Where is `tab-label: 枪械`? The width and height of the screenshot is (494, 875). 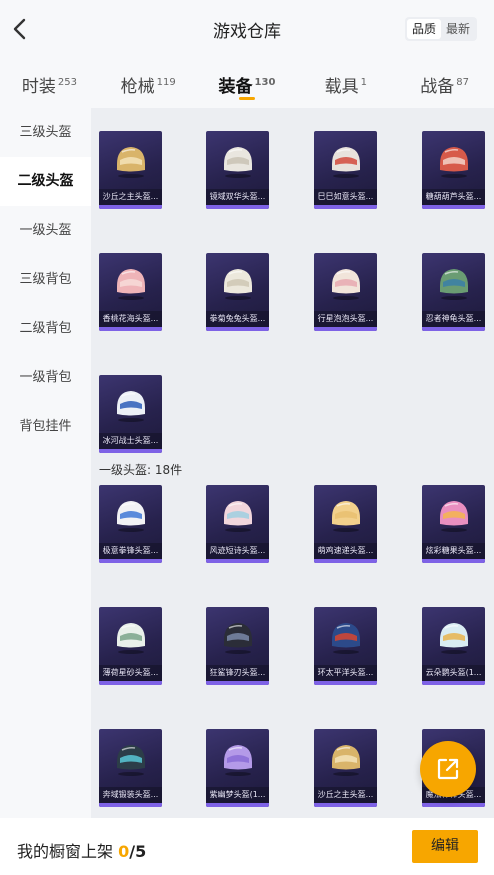 tab-label: 枪械 is located at coordinates (137, 87).